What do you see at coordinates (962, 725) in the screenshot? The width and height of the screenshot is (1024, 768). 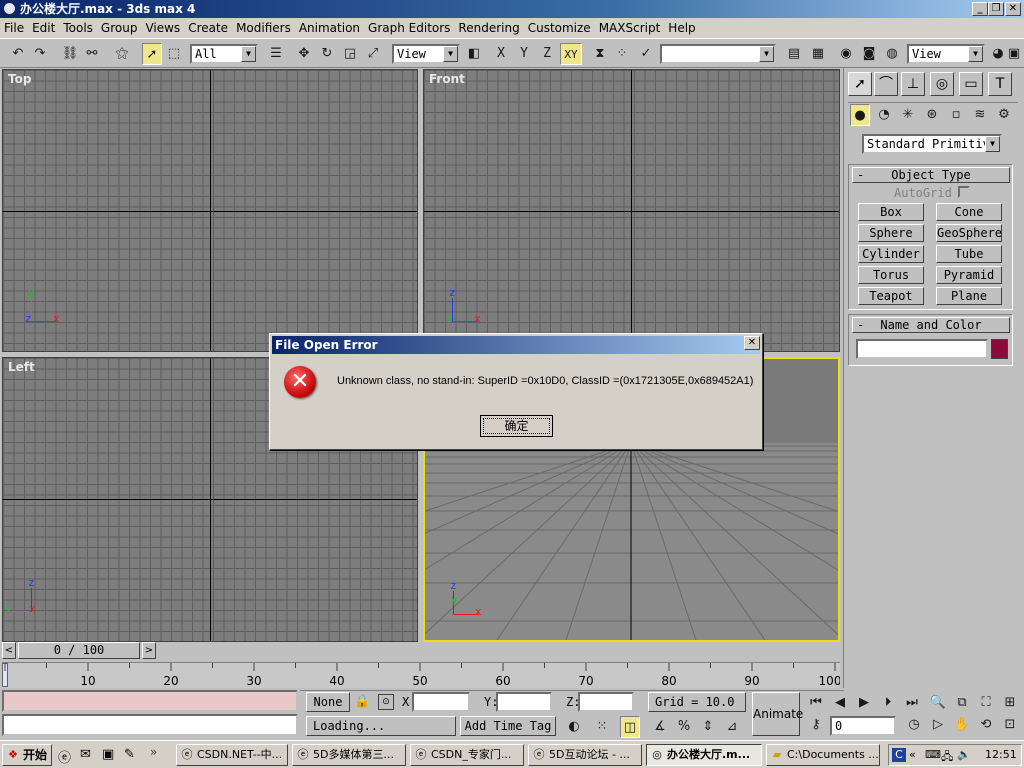 I see `pan-icon: ✋` at bounding box center [962, 725].